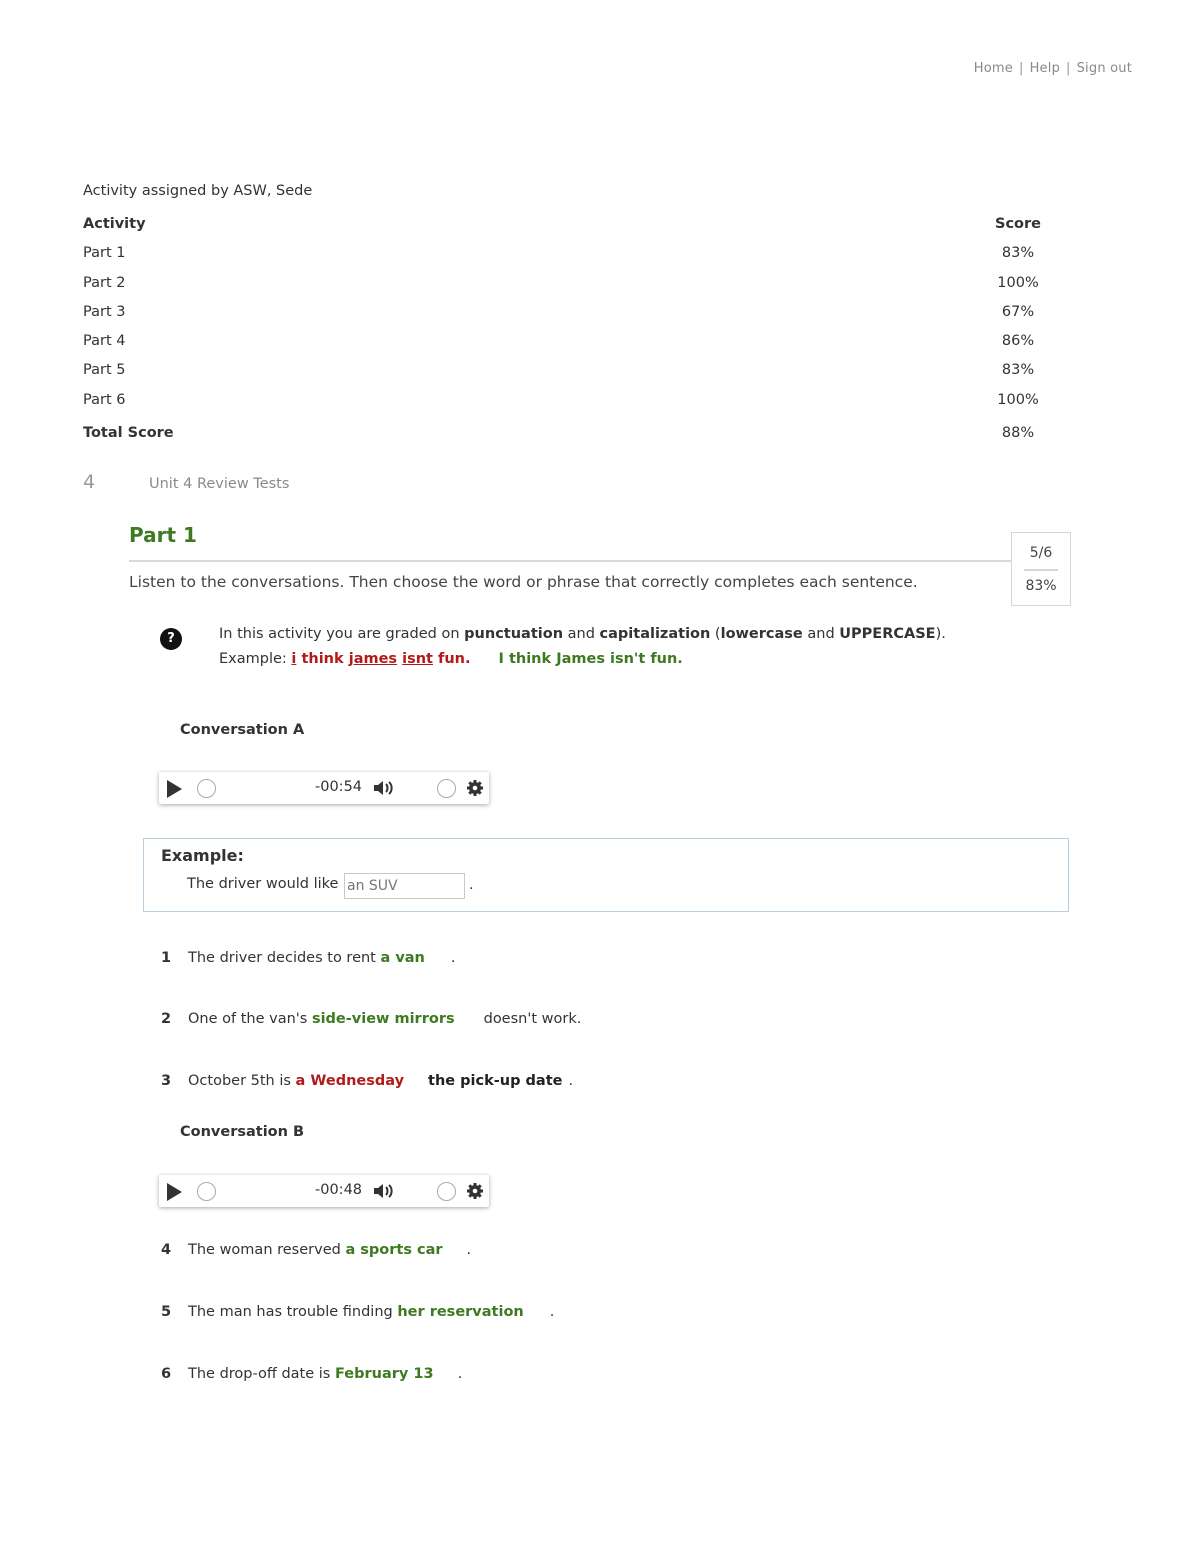 The image size is (1200, 1553). What do you see at coordinates (293, 1312) in the screenshot?
I see `question-text: The man has trouble finding` at bounding box center [293, 1312].